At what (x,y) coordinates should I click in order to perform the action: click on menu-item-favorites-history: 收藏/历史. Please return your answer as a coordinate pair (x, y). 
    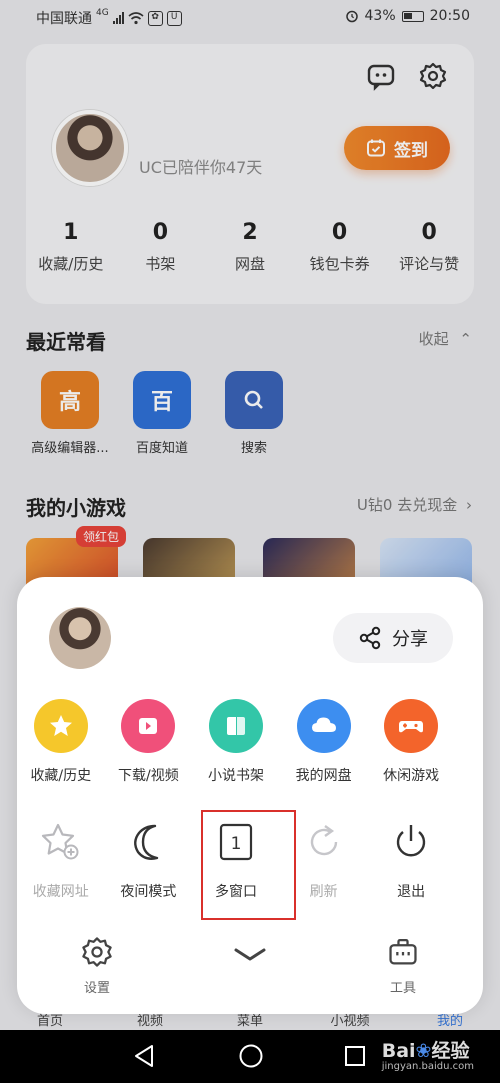
    Looking at the image, I should click on (61, 742).